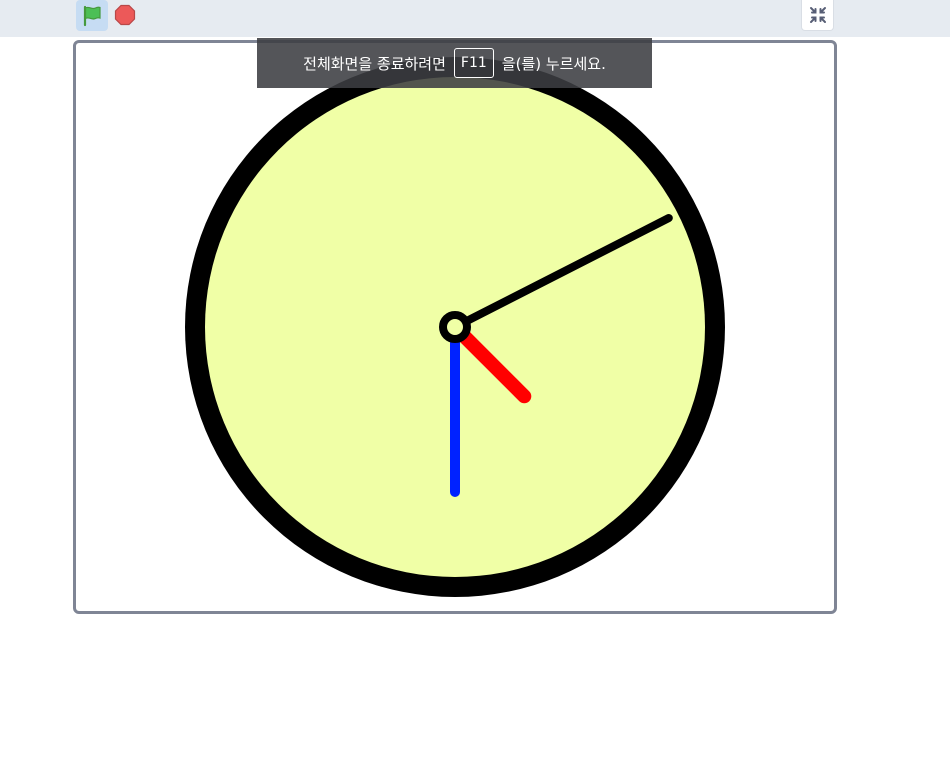 Image resolution: width=950 pixels, height=768 pixels. I want to click on green-flag-icon, so click(92, 15).